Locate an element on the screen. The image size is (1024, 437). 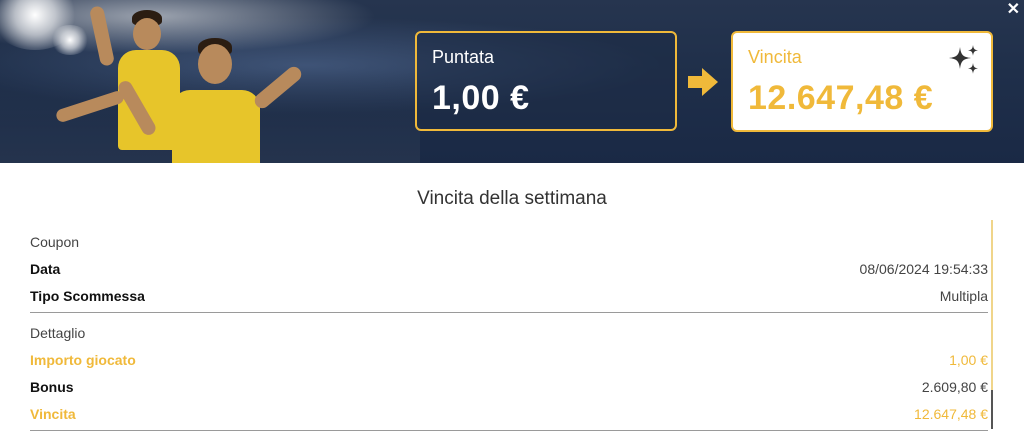
stake-box: Puntata 1,00 € is located at coordinates (546, 81).